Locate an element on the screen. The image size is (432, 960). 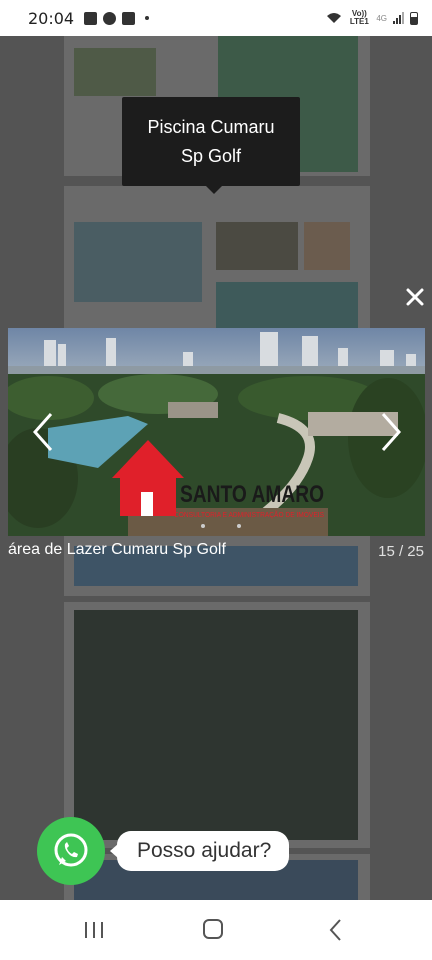
signal-icon is located at coordinates (398, 18).